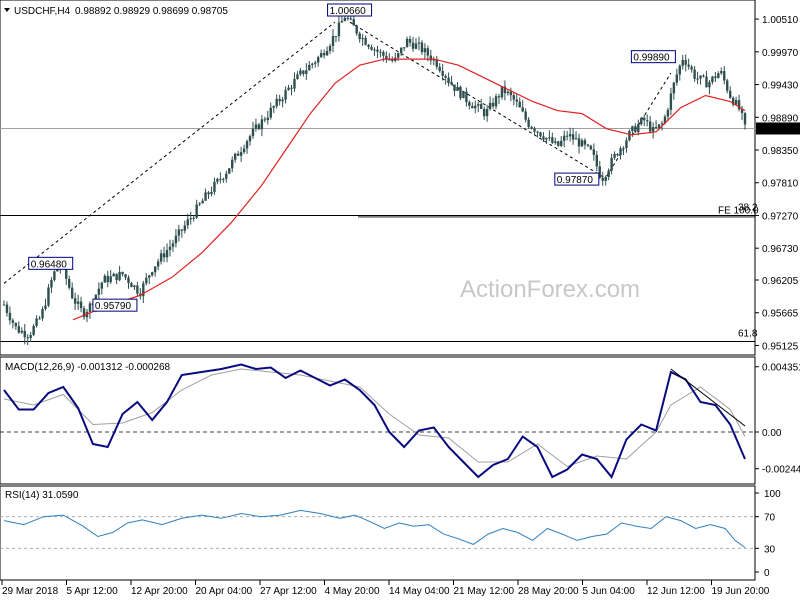 This screenshot has height=600, width=800. I want to click on macd-trendline, so click(708, 397).